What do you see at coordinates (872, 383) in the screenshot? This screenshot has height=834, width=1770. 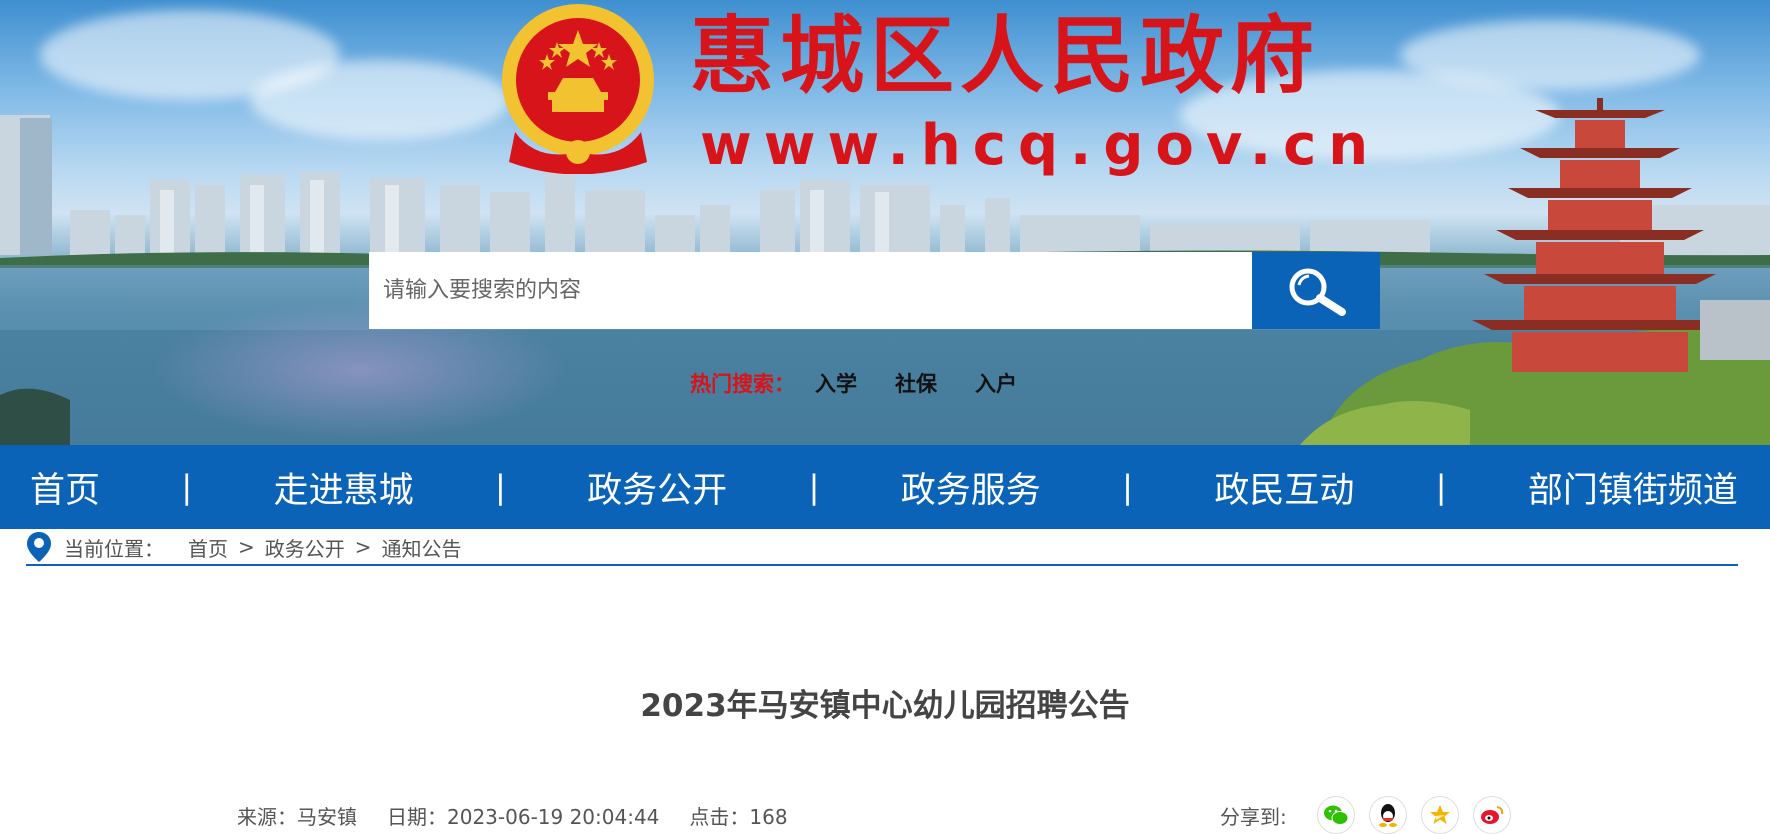 I see `hot-search: 热门搜索： 入学 社保 入户` at bounding box center [872, 383].